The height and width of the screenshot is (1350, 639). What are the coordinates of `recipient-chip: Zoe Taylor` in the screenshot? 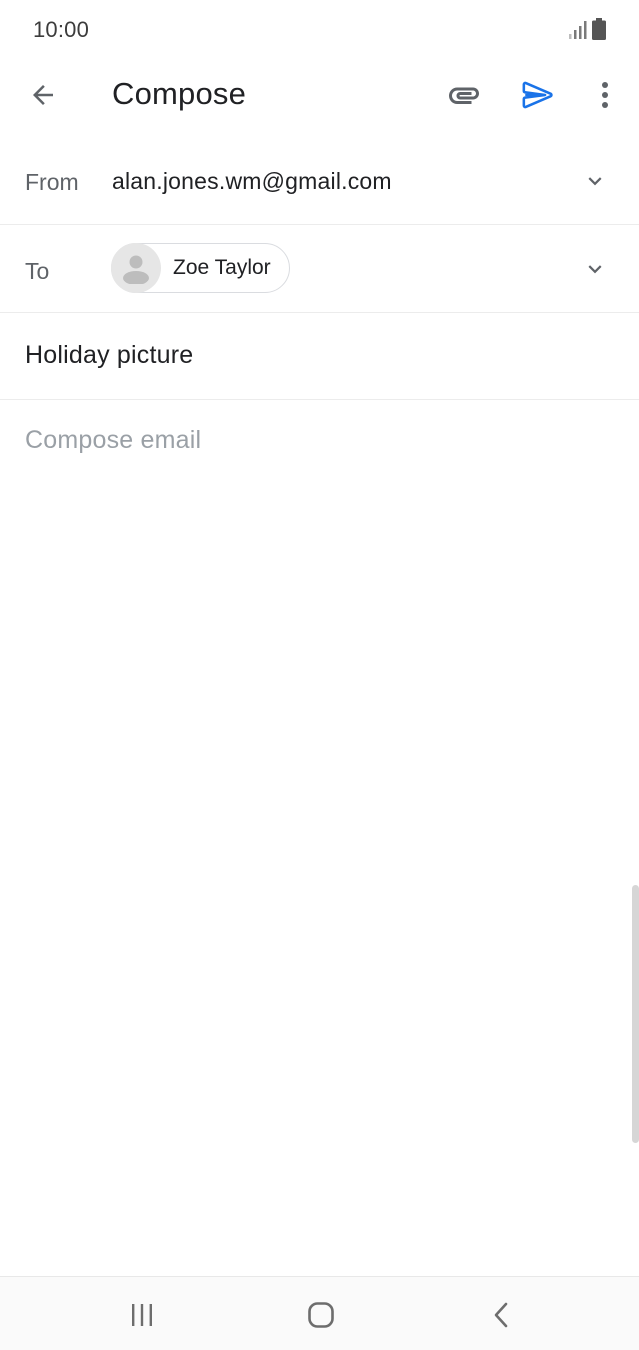 It's located at (200, 268).